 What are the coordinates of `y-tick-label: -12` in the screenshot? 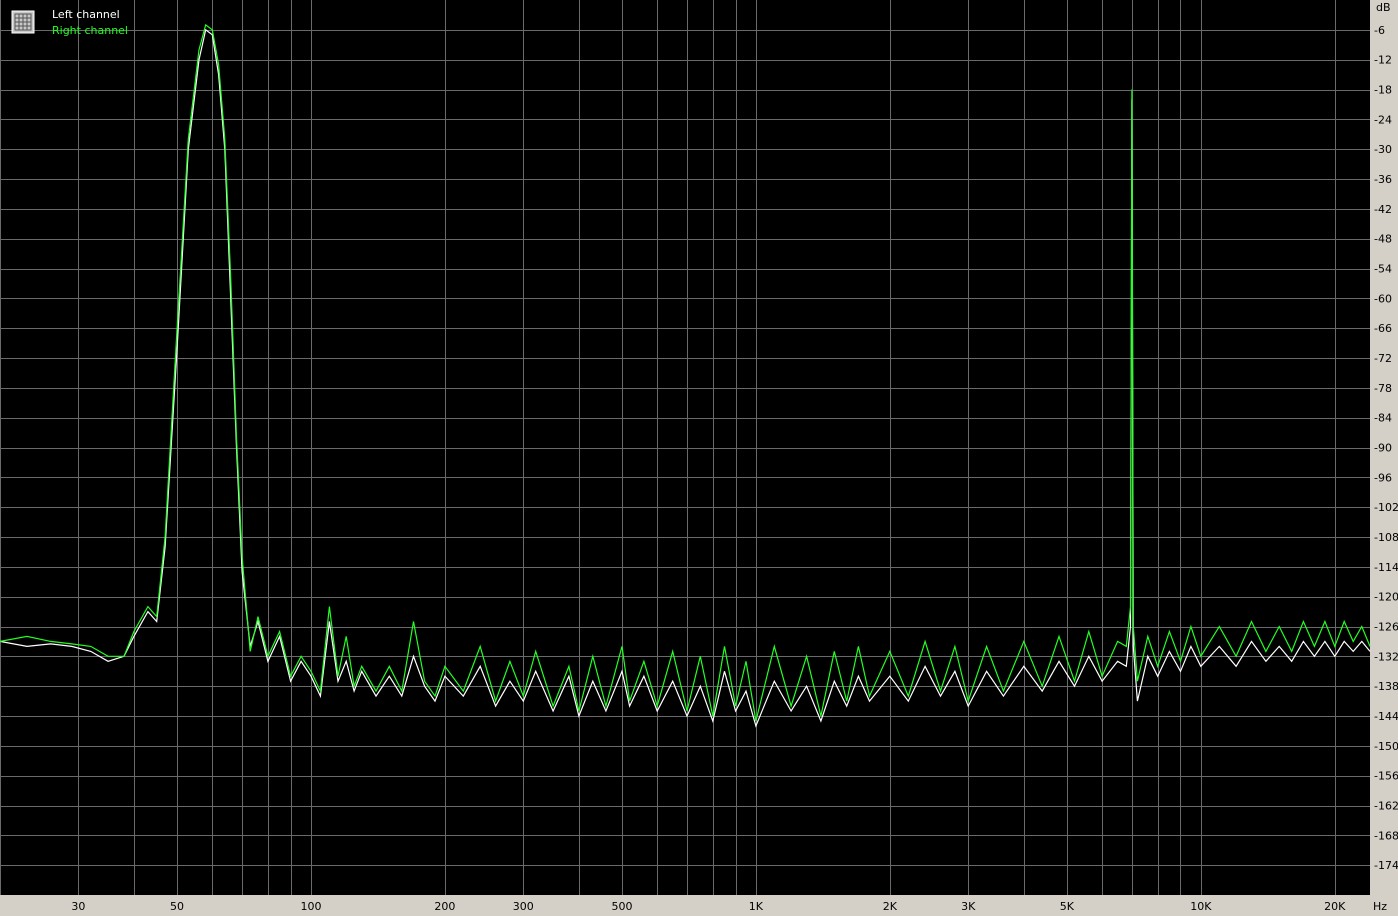 It's located at (1383, 60).